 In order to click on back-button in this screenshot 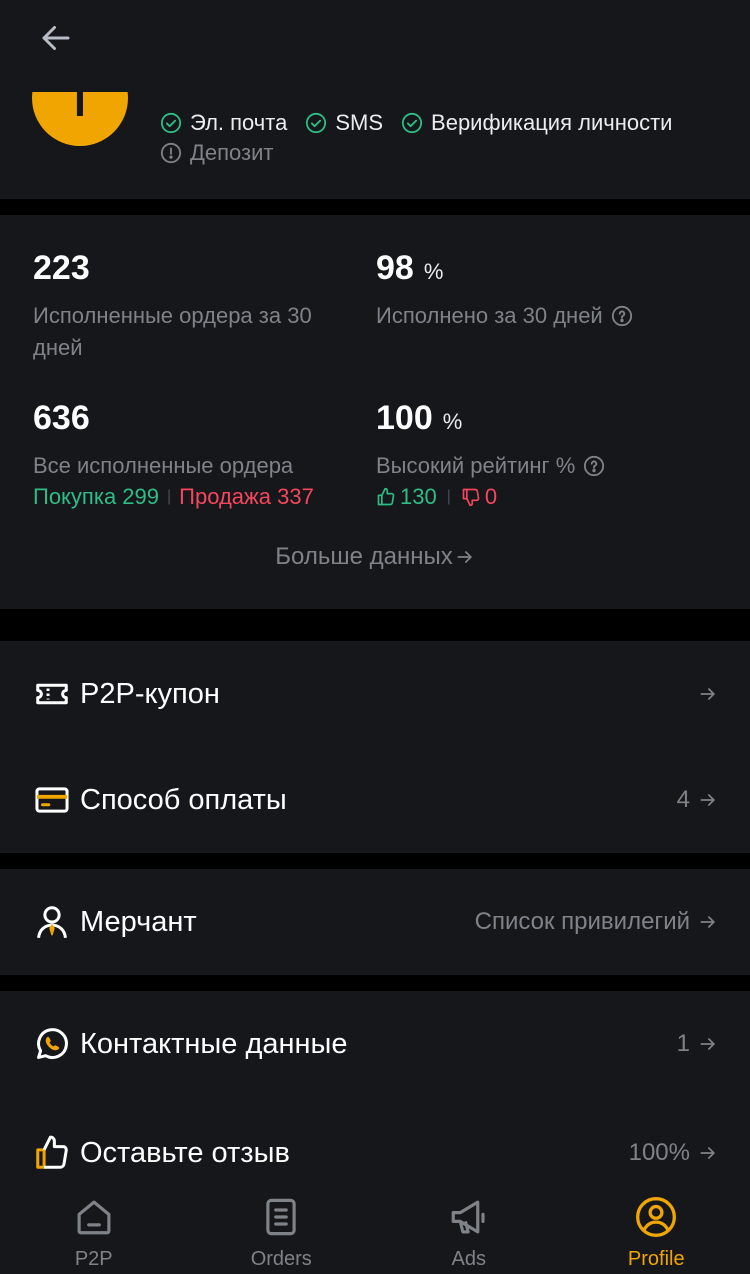, I will do `click(56, 38)`.